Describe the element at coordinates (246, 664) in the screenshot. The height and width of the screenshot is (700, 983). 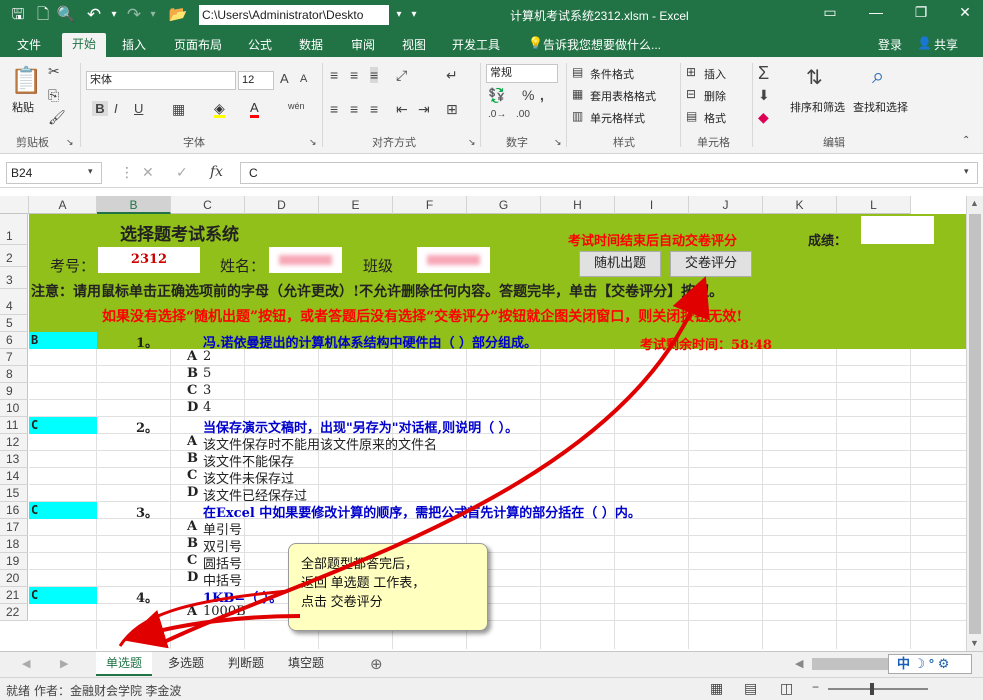
I see `sheet-tab-true-false: 判断题` at that location.